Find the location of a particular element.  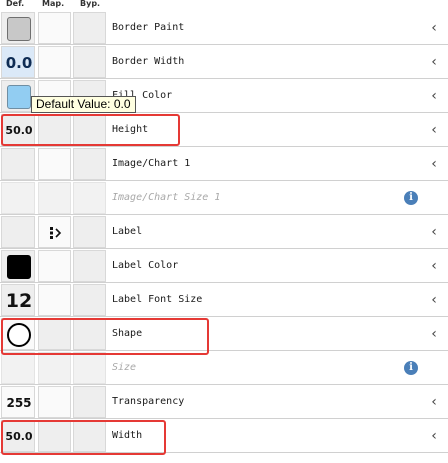

mapping-column-header: Map. is located at coordinates (53, 4).